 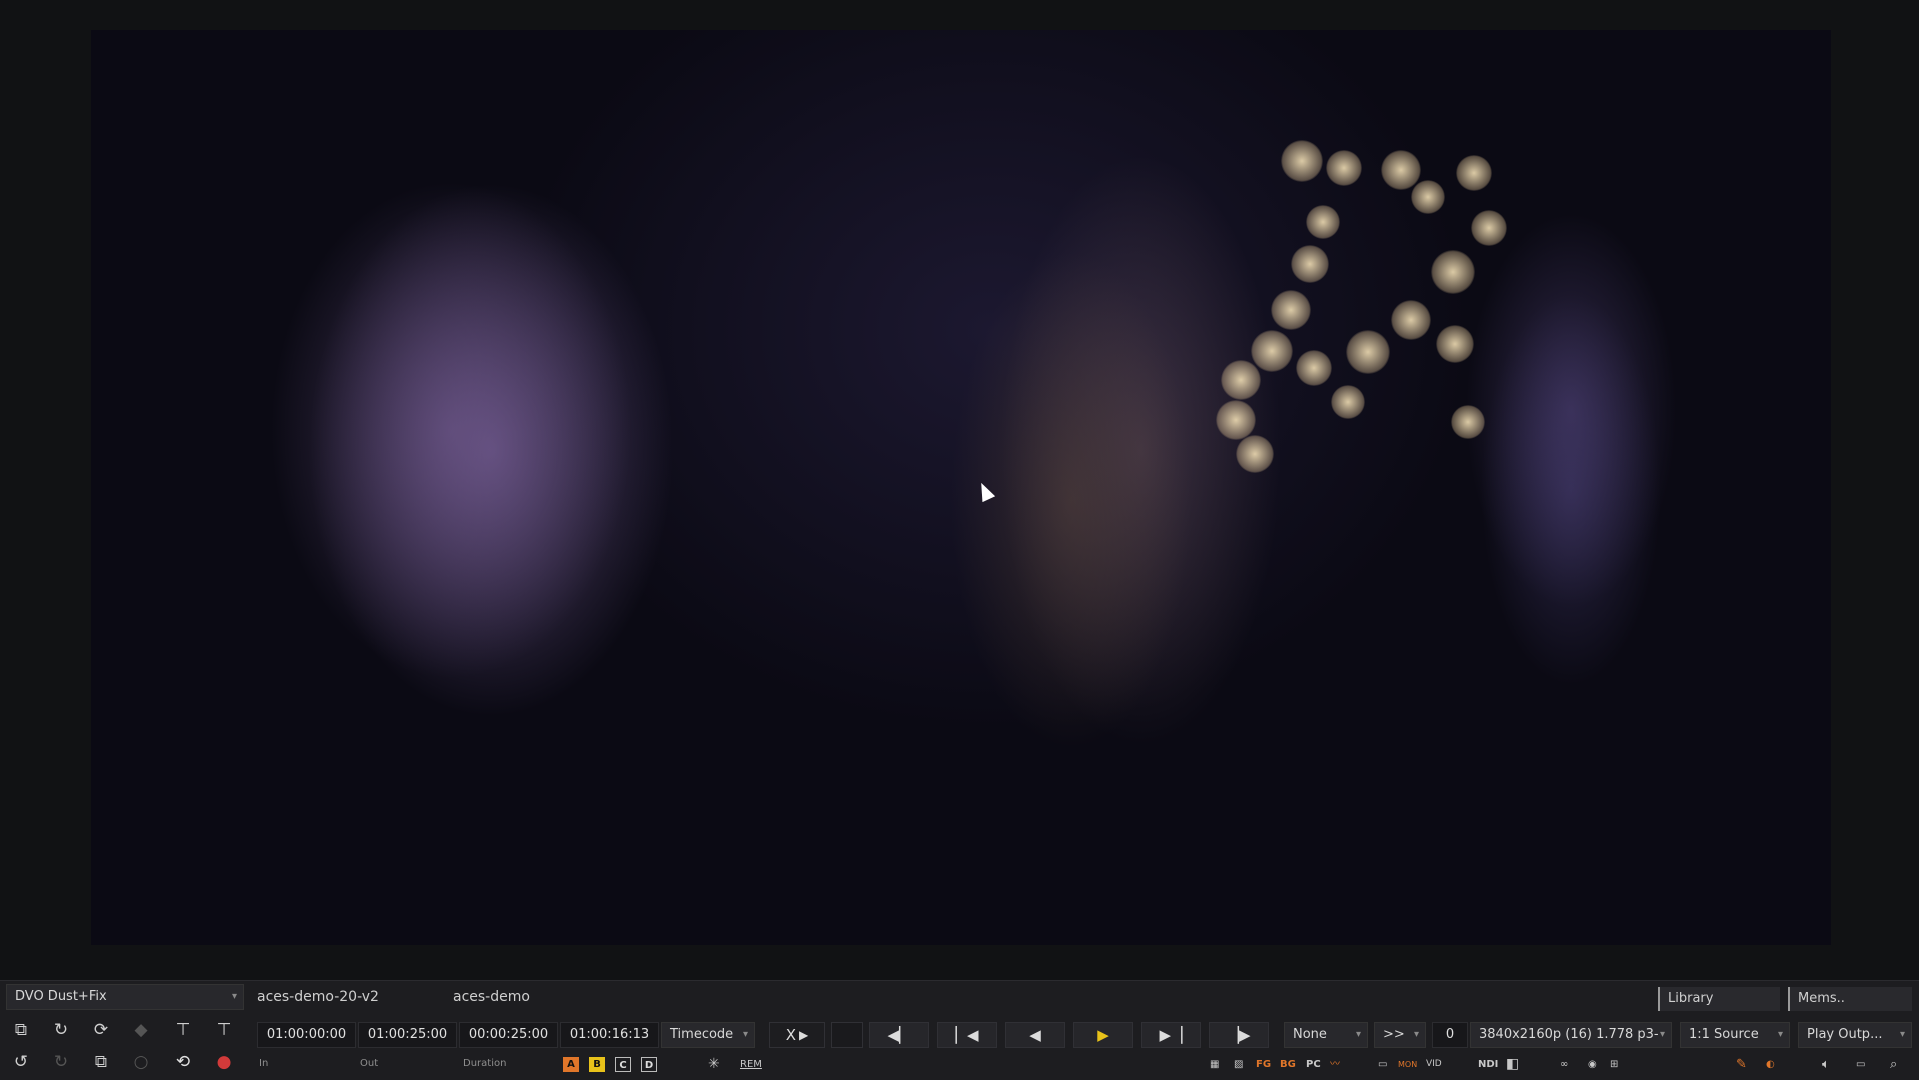 What do you see at coordinates (407, 1035) in the screenshot?
I see `out-timecode: 01:00:25:00` at bounding box center [407, 1035].